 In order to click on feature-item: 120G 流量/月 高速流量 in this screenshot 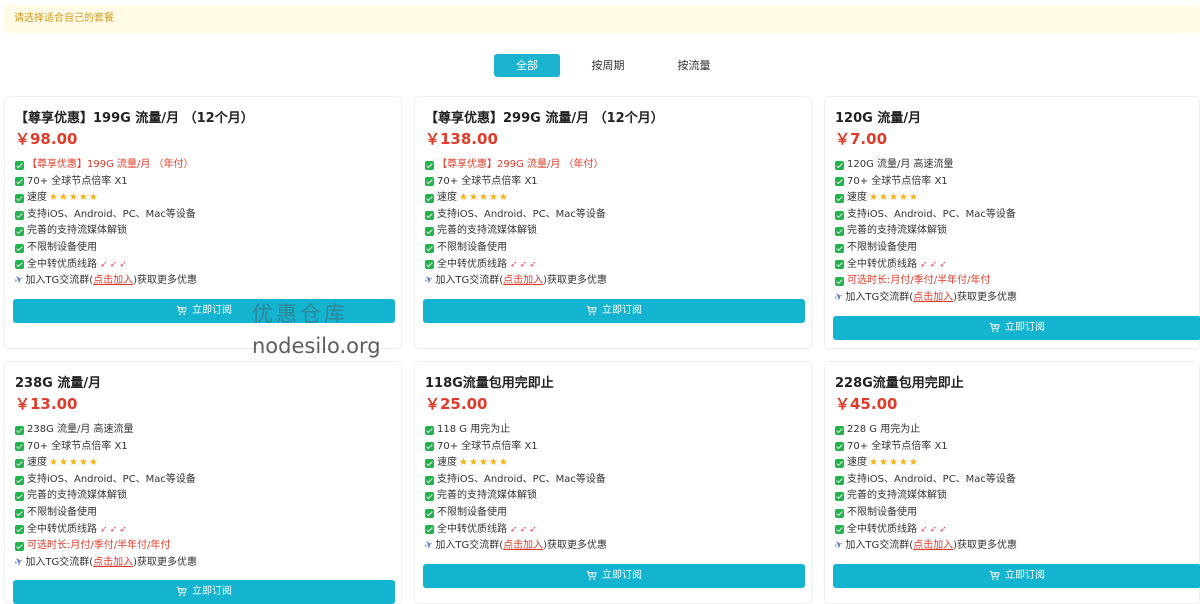, I will do `click(926, 165)`.